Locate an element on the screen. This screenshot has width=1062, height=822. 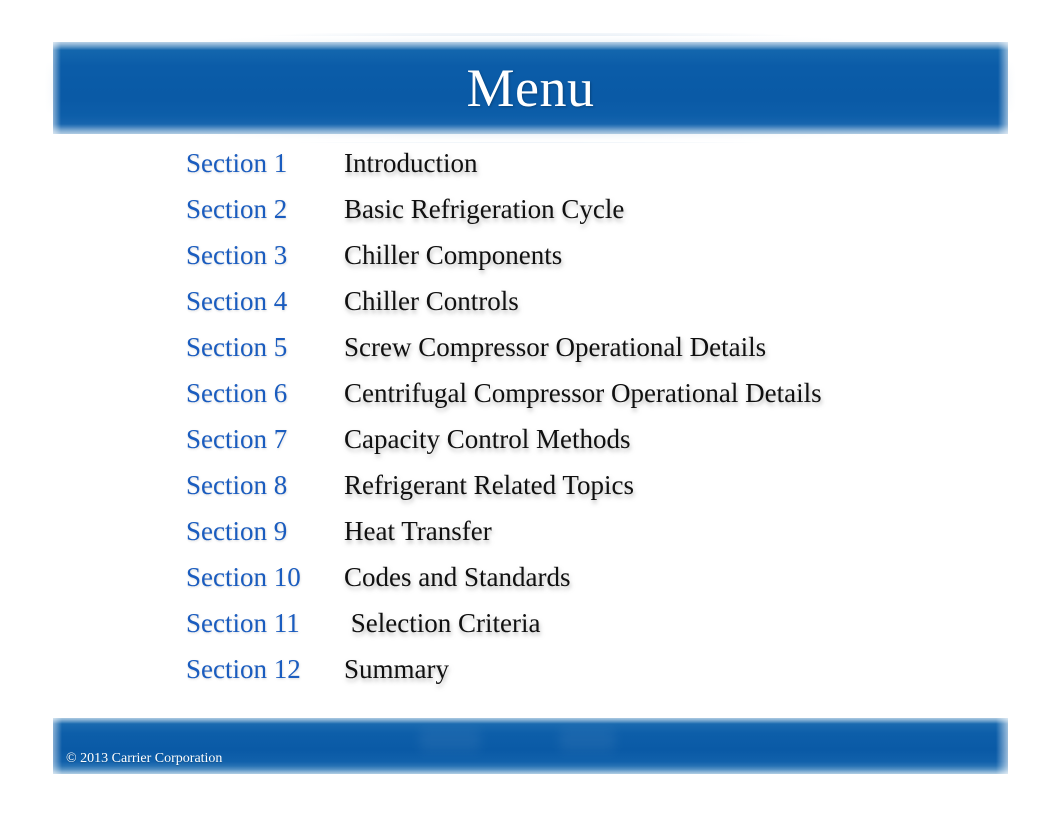
section-label: Section 5 is located at coordinates (237, 346).